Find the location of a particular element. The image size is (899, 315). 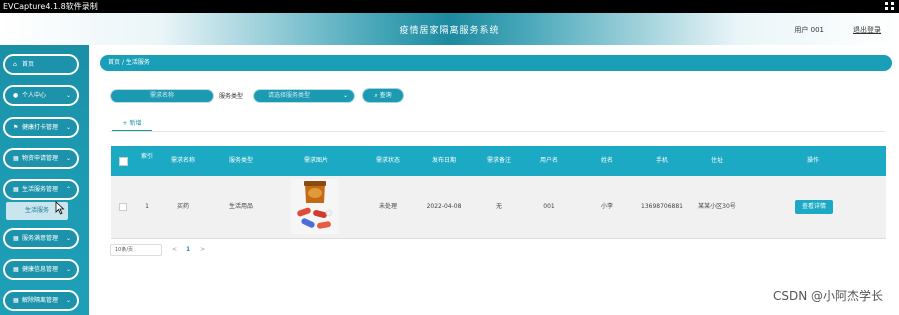

mouse-cursor-icon is located at coordinates (60, 208).